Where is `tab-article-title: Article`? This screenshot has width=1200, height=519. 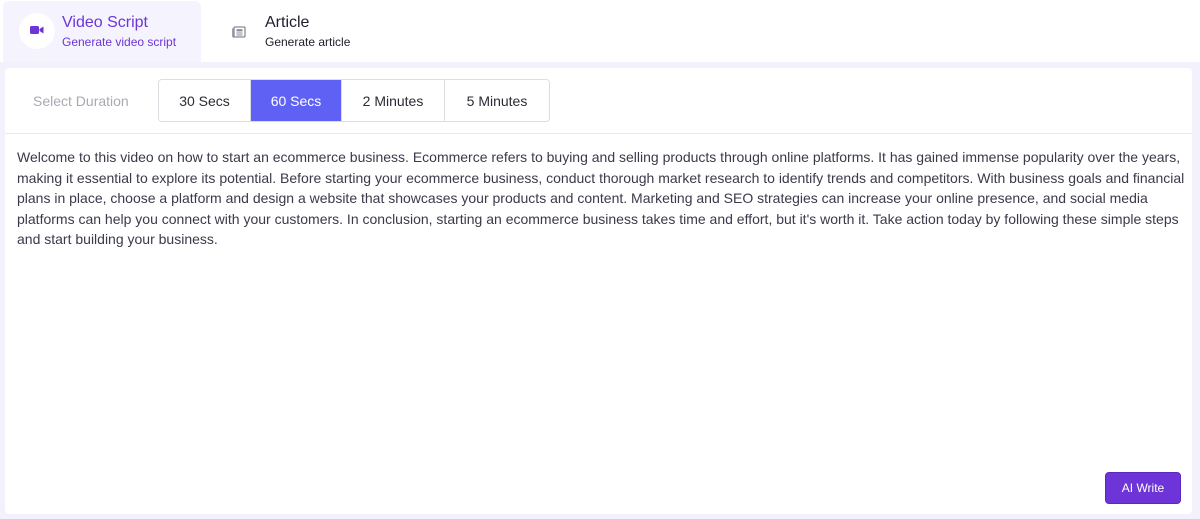 tab-article-title: Article is located at coordinates (287, 22).